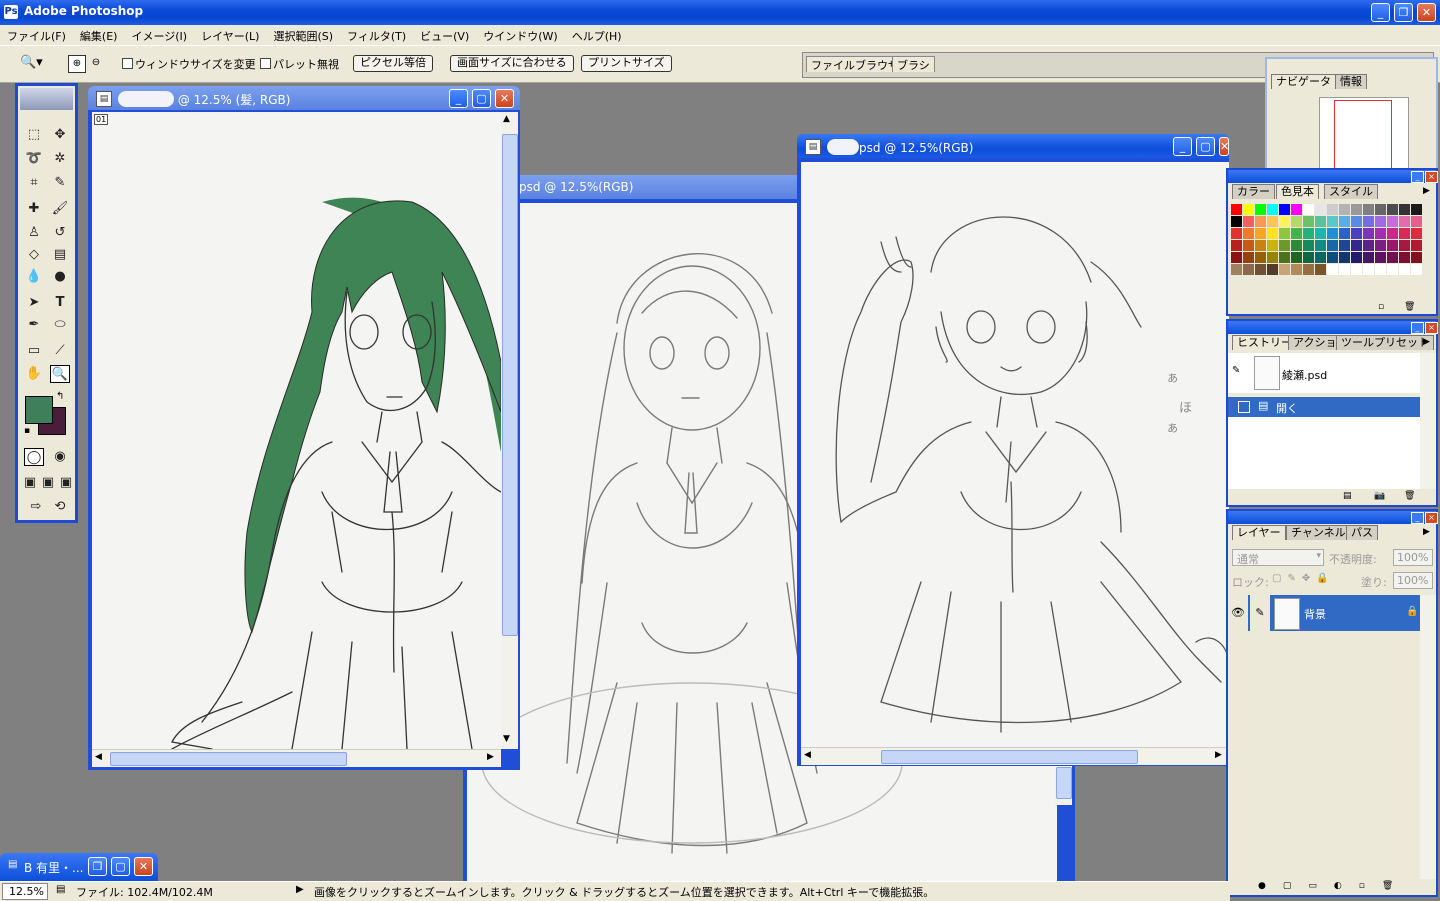  Describe the element at coordinates (1182, 146) in the screenshot. I see `doc-minimize-button: _` at that location.